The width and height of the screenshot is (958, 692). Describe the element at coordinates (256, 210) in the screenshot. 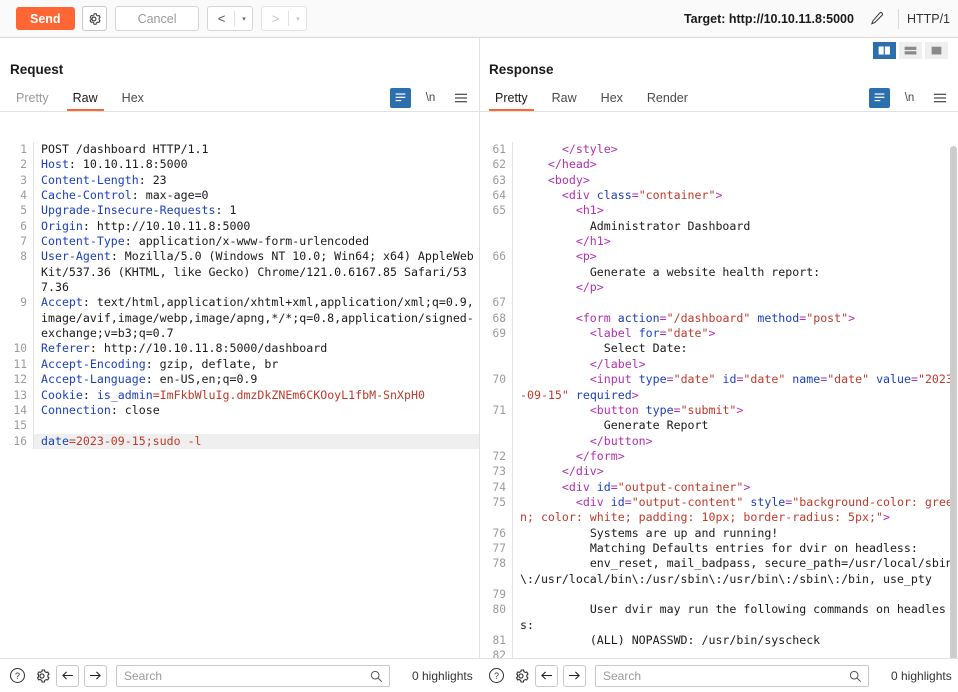

I see `line-text: Upgrade-Insecure-Requests: 1` at that location.